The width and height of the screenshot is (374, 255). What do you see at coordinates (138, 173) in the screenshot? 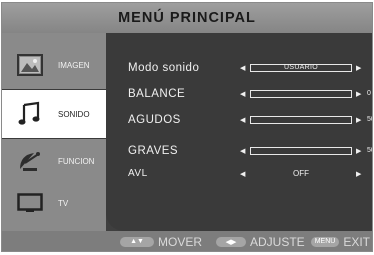
I see `setting-label: AVL` at bounding box center [138, 173].